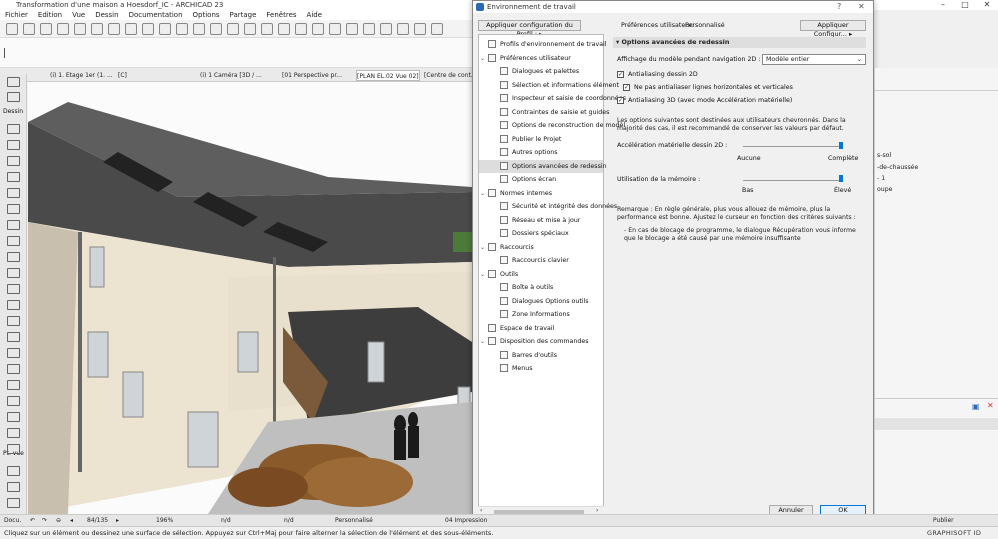 This screenshot has height=539, width=998. What do you see at coordinates (541, 260) in the screenshot?
I see `tree-item: Raccourcis clavier` at bounding box center [541, 260].